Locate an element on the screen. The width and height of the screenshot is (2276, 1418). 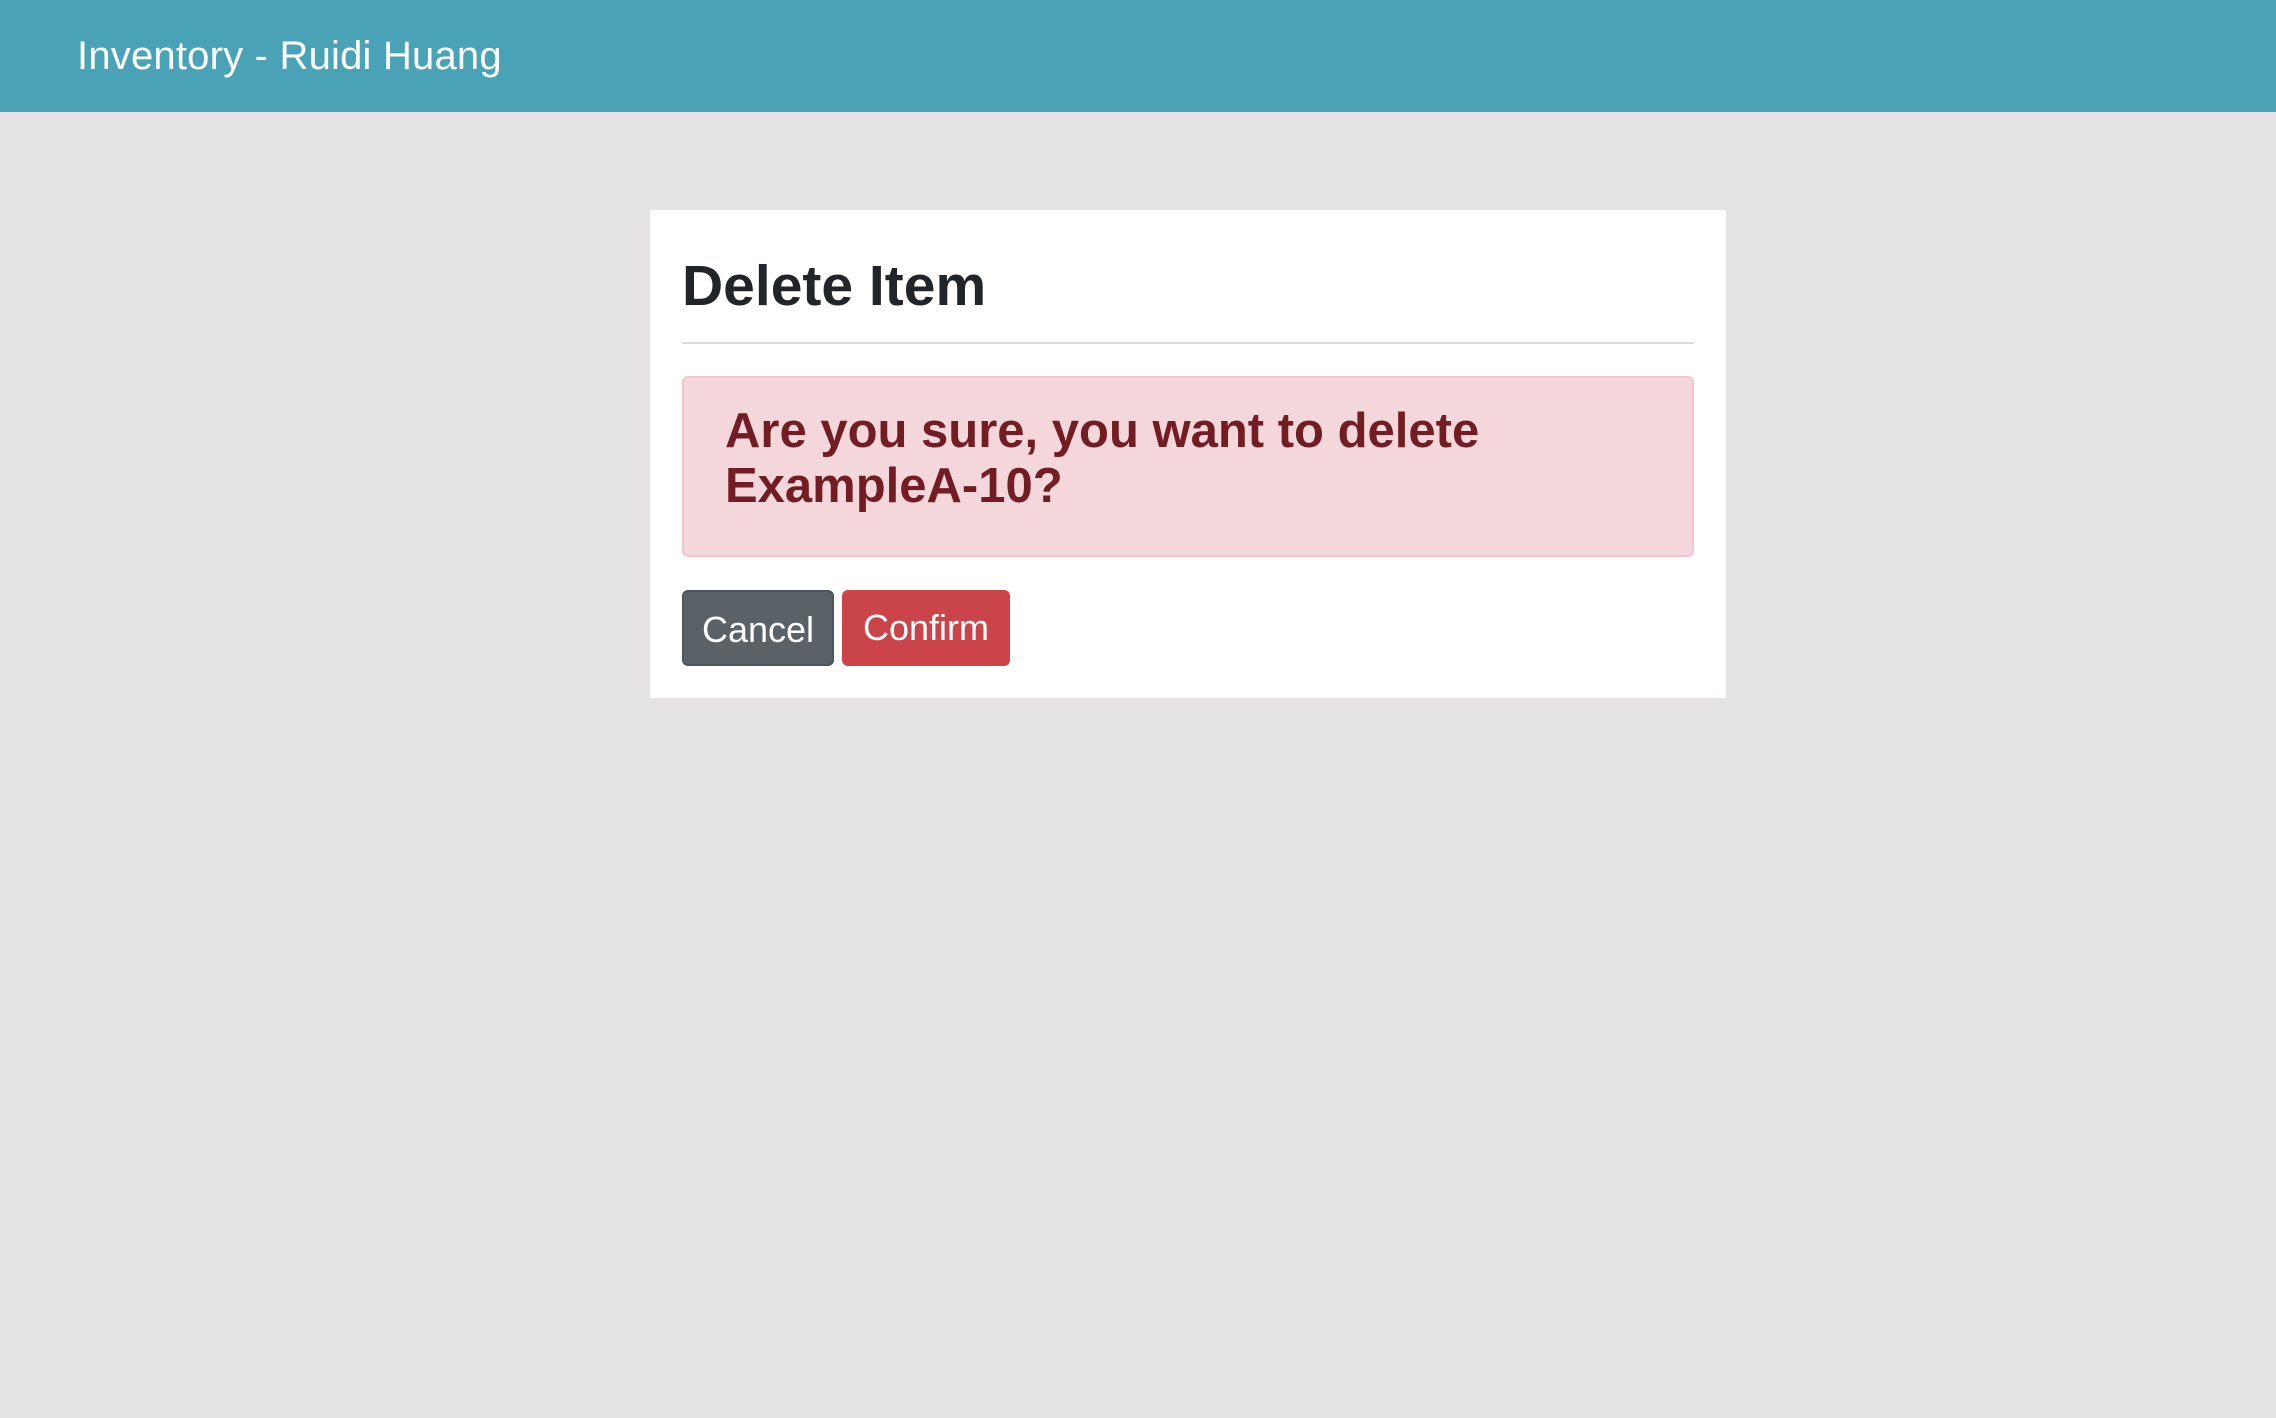
confirm-button: Confirm is located at coordinates (926, 628).